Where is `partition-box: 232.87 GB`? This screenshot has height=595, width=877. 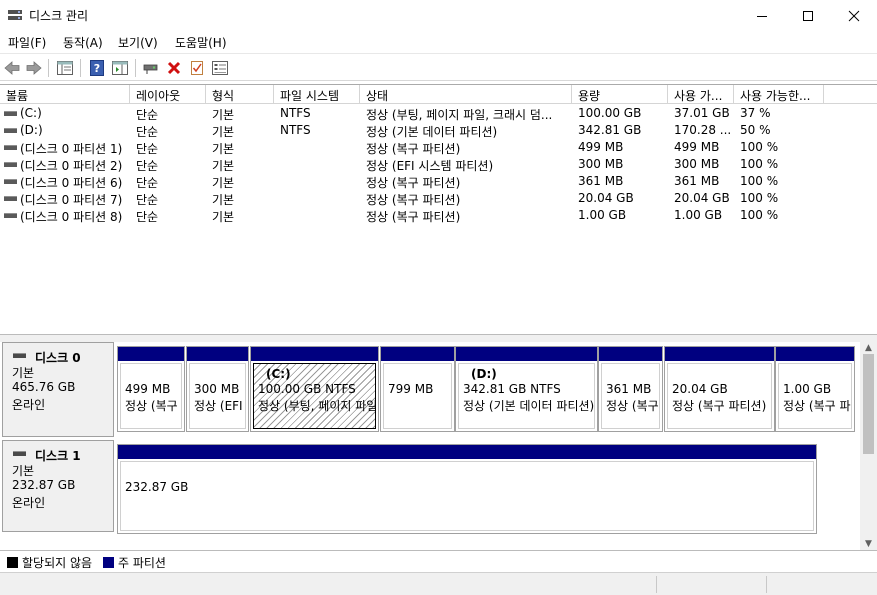 partition-box: 232.87 GB is located at coordinates (467, 489).